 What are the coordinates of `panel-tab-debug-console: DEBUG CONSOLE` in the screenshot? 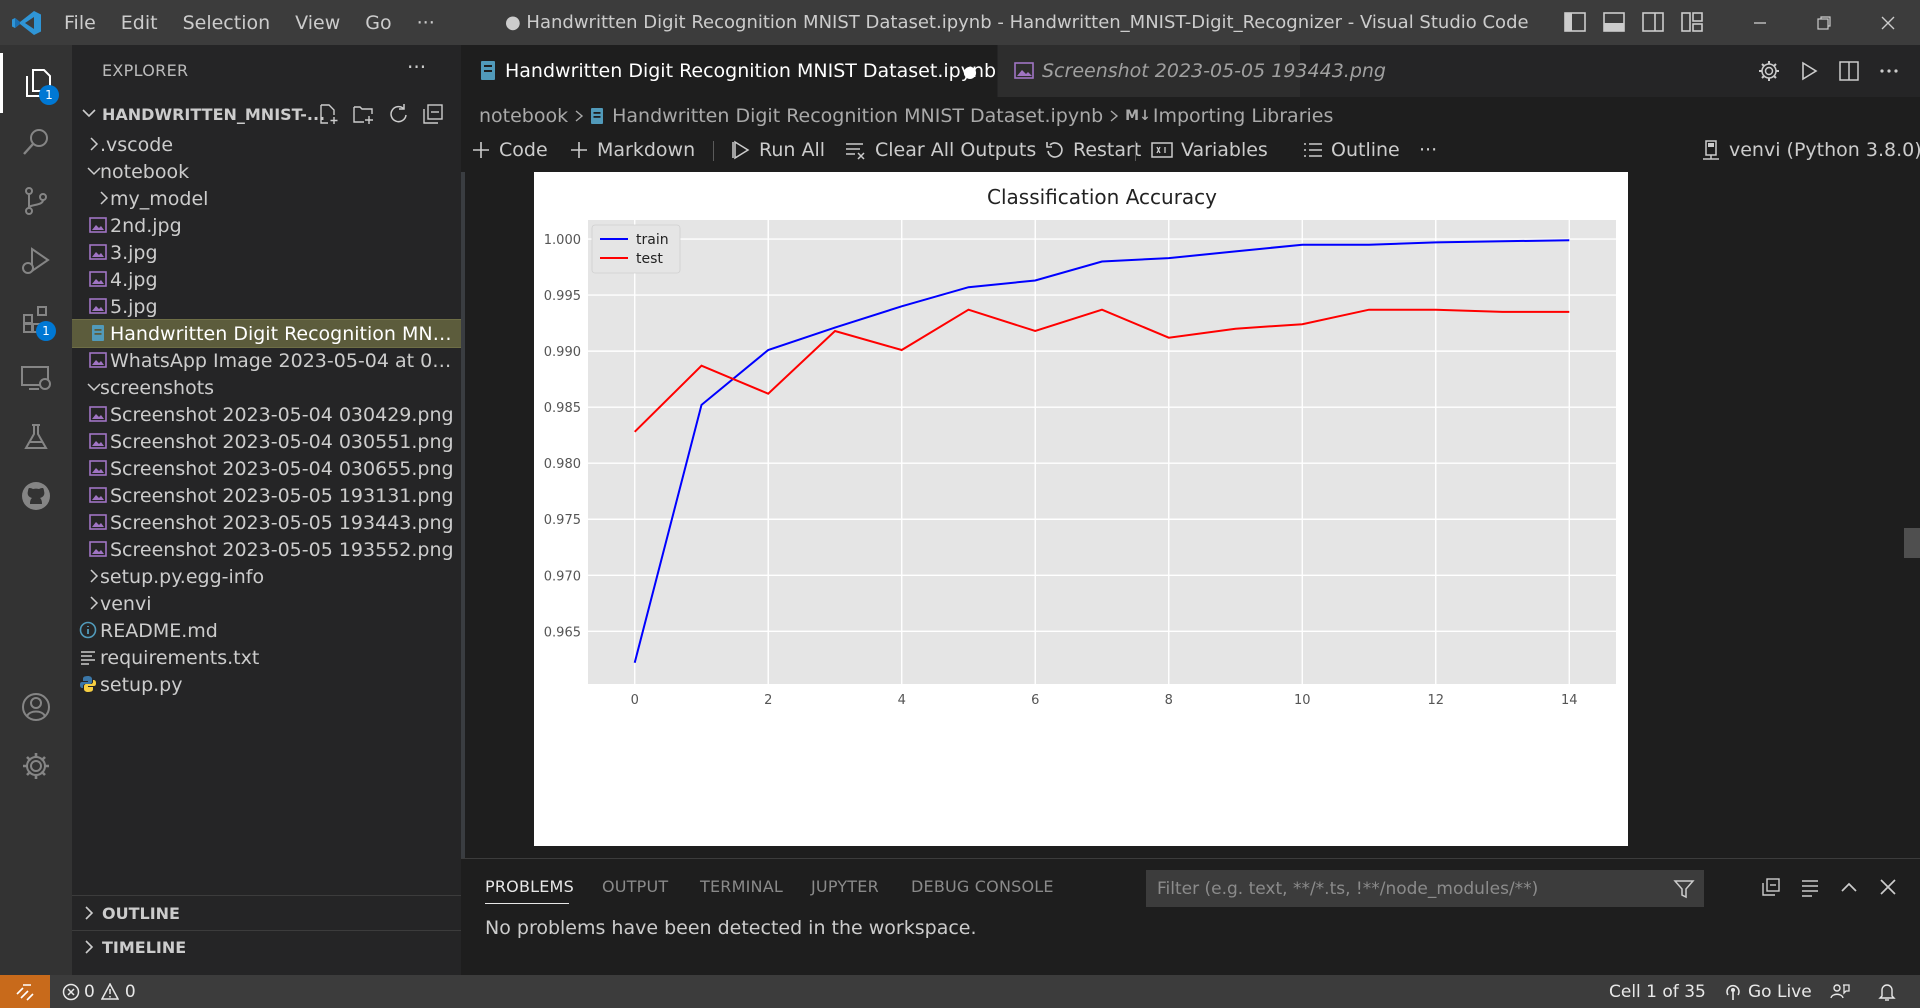 It's located at (982, 886).